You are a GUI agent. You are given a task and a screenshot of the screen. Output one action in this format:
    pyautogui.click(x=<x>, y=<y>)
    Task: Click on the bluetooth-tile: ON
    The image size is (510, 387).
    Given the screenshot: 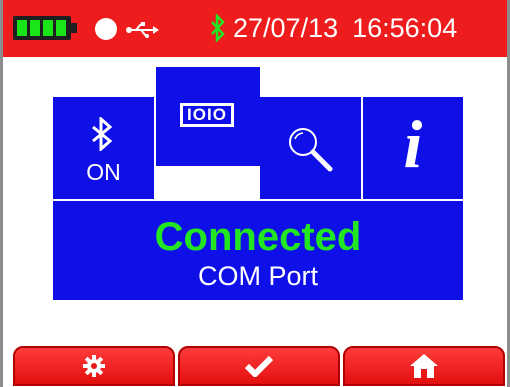 What is the action you would take?
    pyautogui.click(x=103, y=148)
    